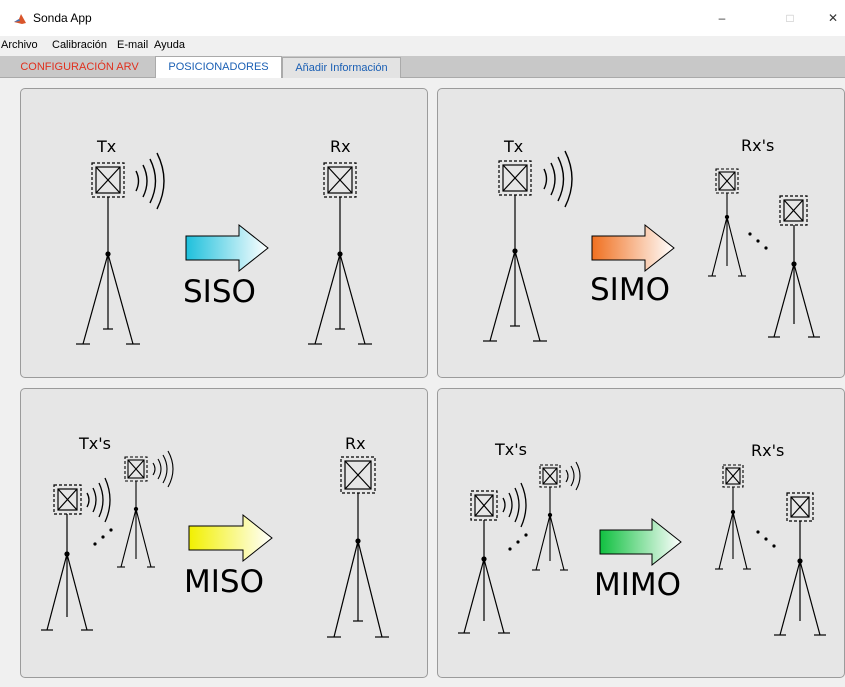  What do you see at coordinates (422, 46) in the screenshot?
I see `menu-bar: Archivo Calibración E-mail Ayuda` at bounding box center [422, 46].